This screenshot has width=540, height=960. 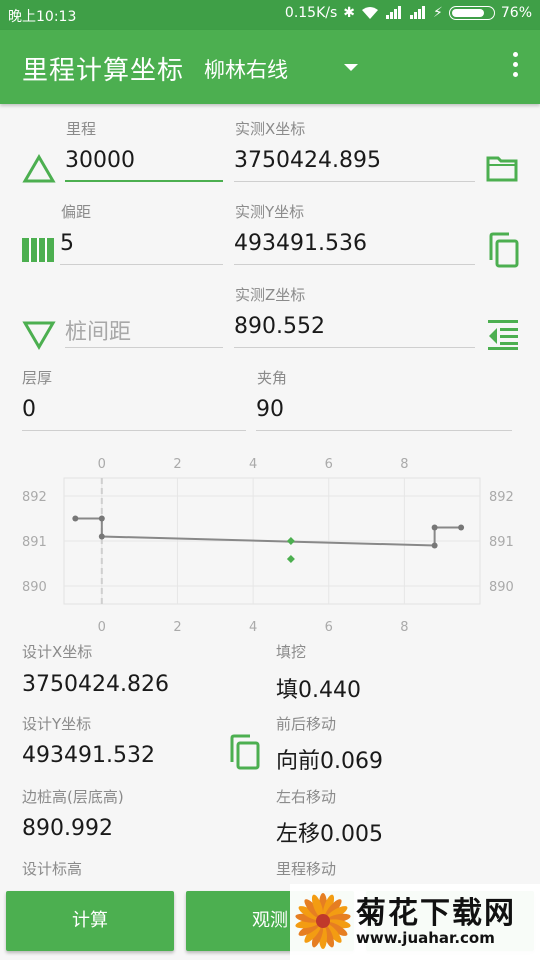 What do you see at coordinates (57, 652) in the screenshot?
I see `design-x-label: 设计X坐标` at bounding box center [57, 652].